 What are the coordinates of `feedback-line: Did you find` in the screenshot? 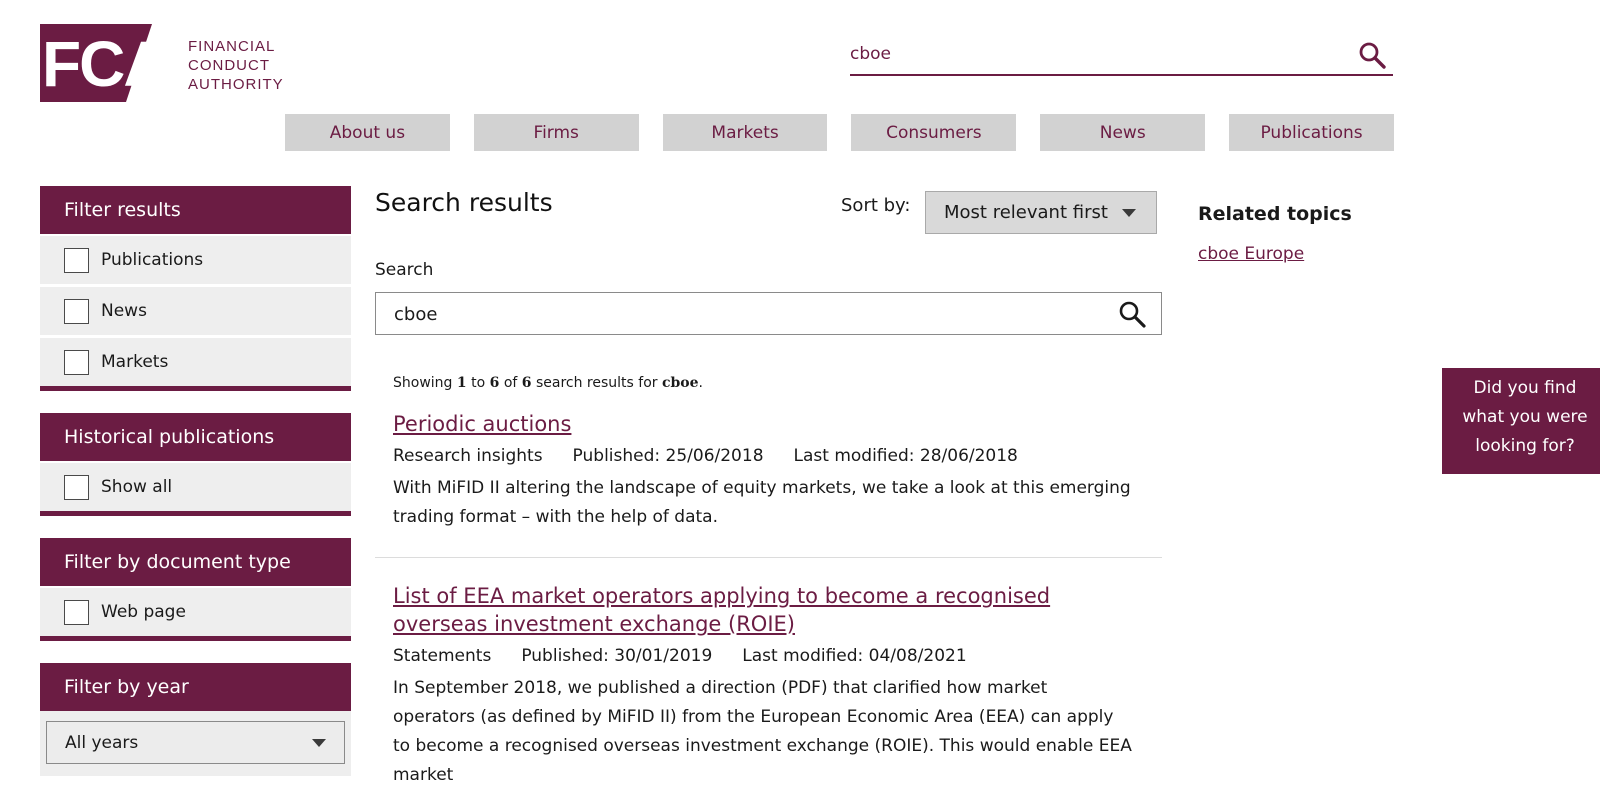 It's located at (1525, 388).